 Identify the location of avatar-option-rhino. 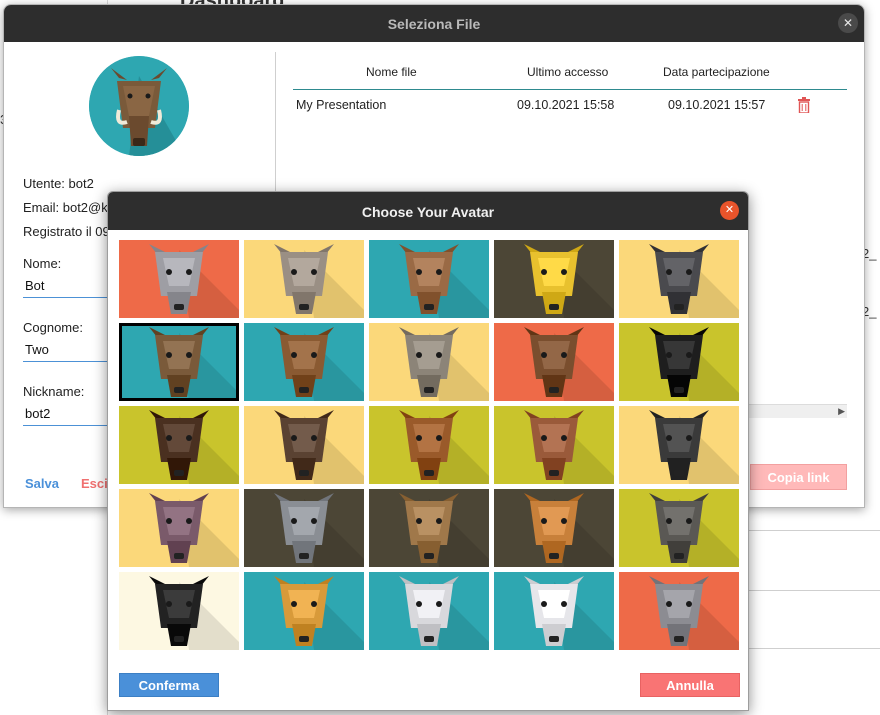
(679, 611).